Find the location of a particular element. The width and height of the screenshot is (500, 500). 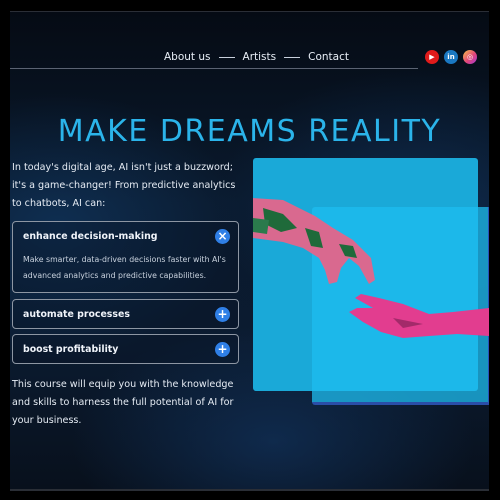

accordion-header: boost profitability + is located at coordinates (125, 349).